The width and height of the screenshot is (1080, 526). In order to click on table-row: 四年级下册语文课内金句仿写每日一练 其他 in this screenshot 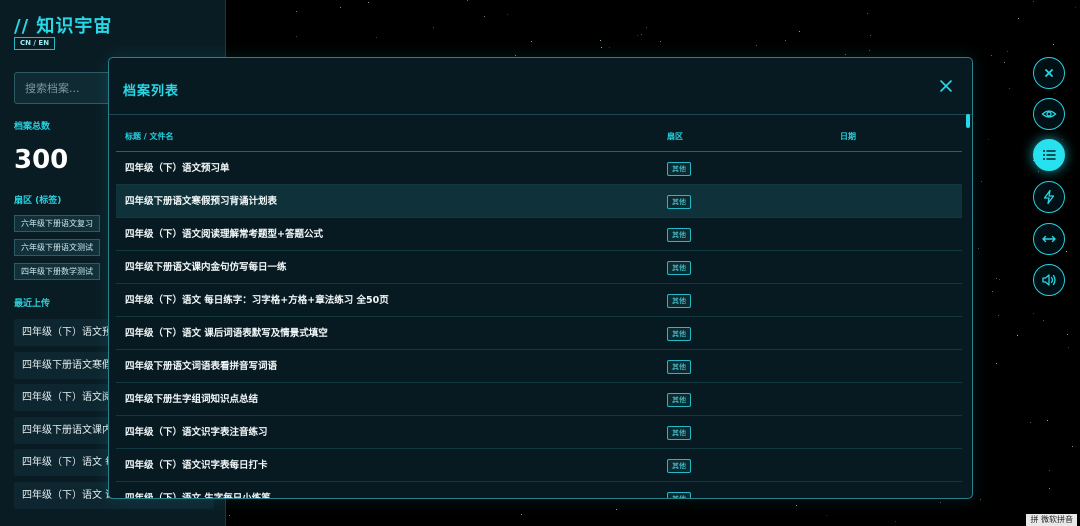, I will do `click(539, 267)`.